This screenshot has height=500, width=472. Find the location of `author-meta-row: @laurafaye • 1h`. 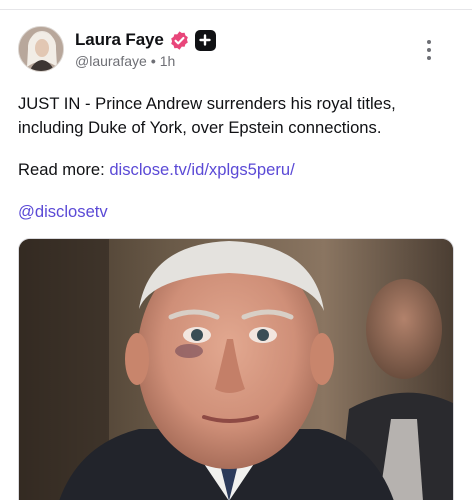

author-meta-row: @laurafaye • 1h is located at coordinates (125, 61).